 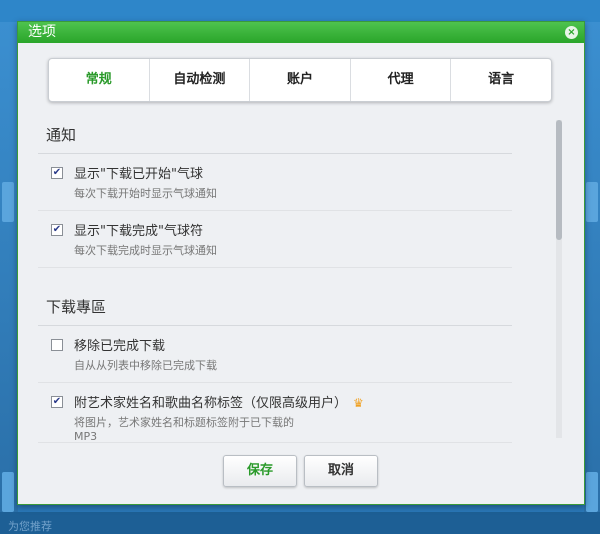 I want to click on option-label-row: 附艺术家姓名和歌曲名称标签（仅限高级用户） ♛, so click(x=293, y=401).